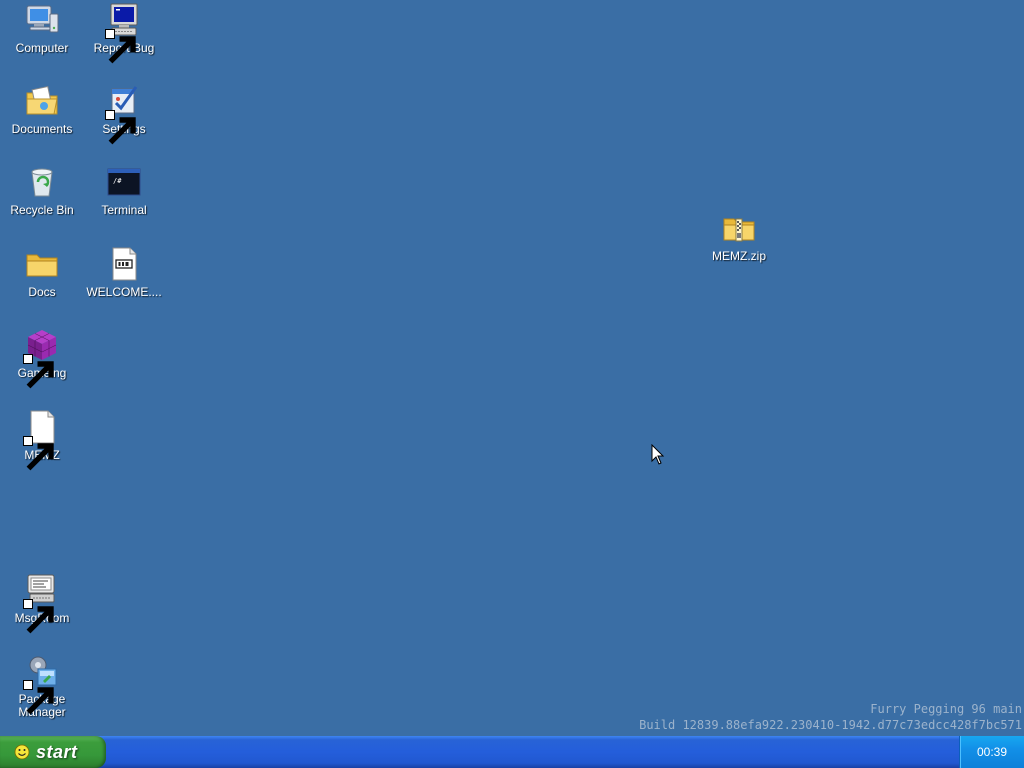  Describe the element at coordinates (658, 454) in the screenshot. I see `mouse-cursor-icon` at that location.